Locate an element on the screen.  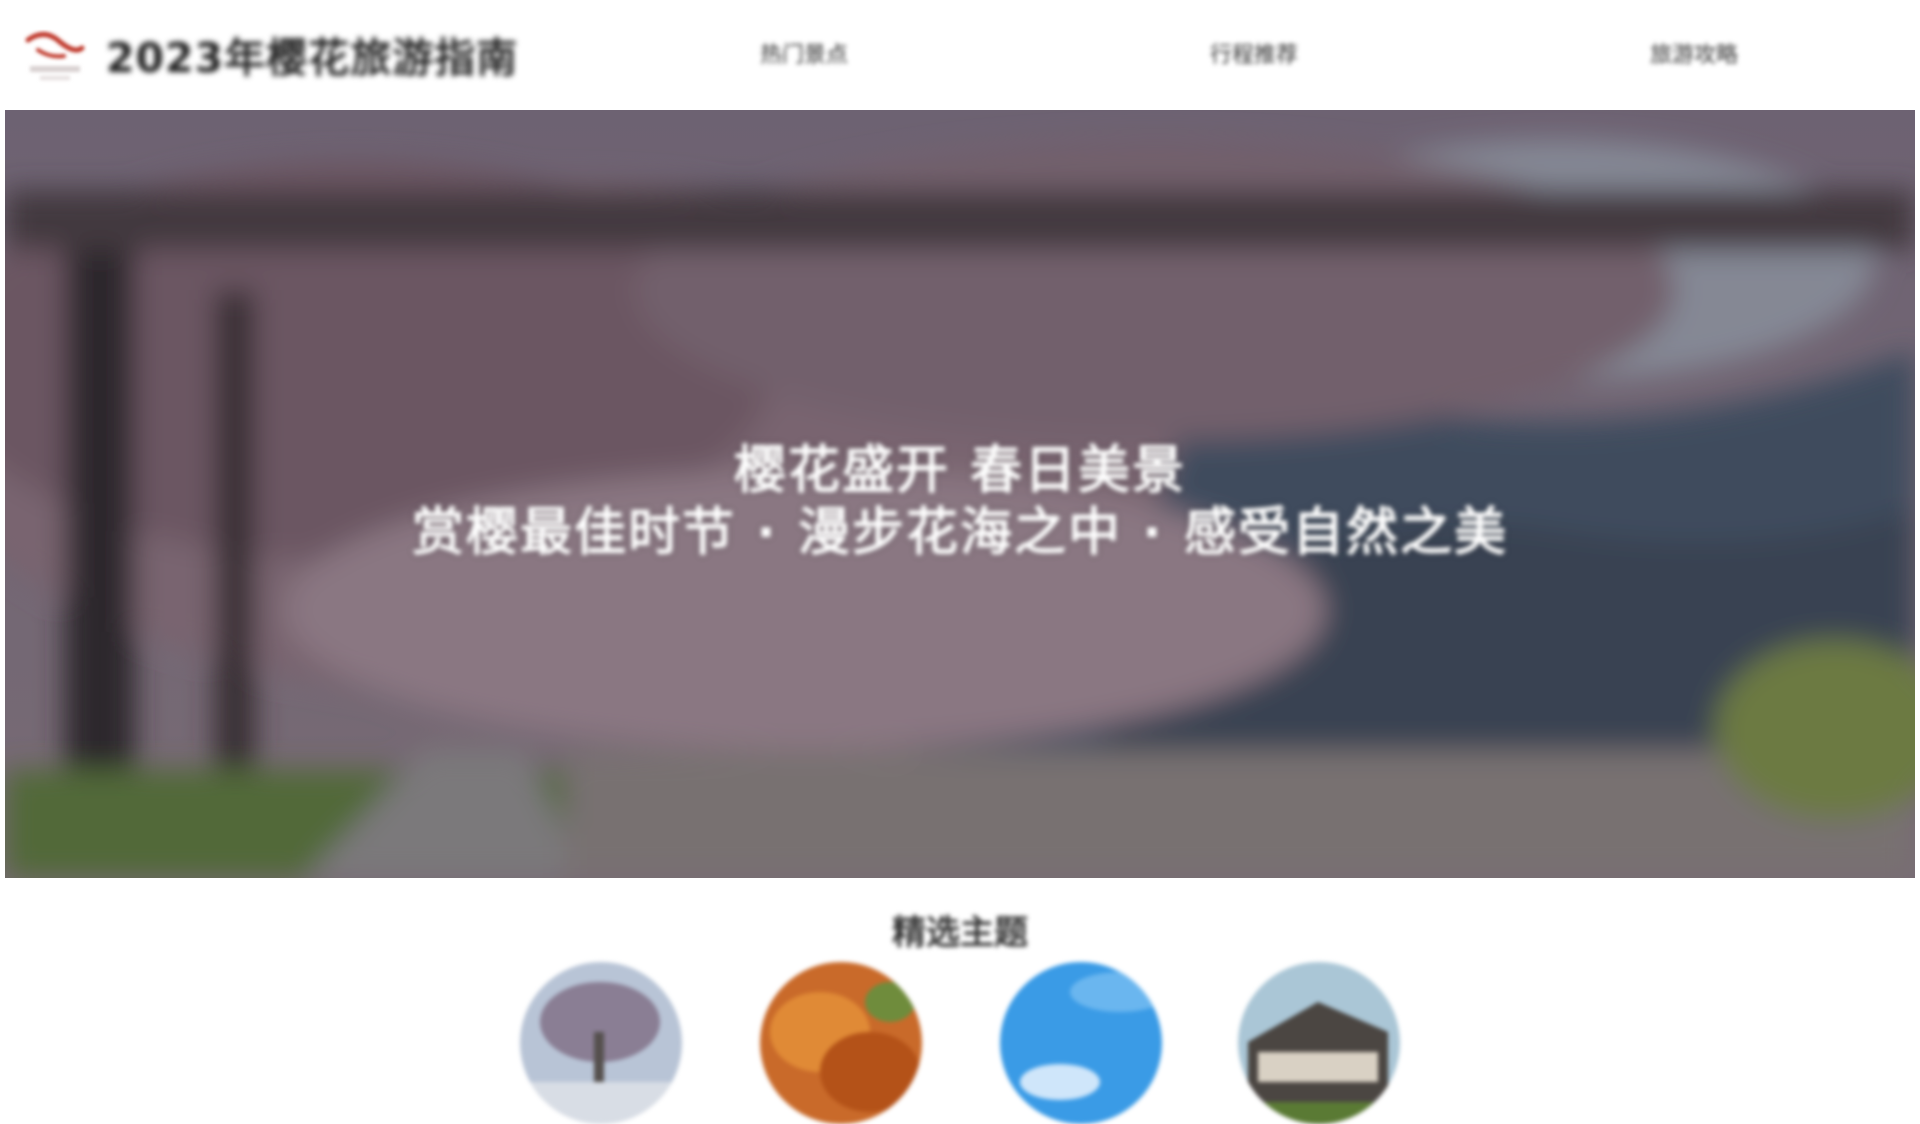
theme-item-building is located at coordinates (1319, 1043).